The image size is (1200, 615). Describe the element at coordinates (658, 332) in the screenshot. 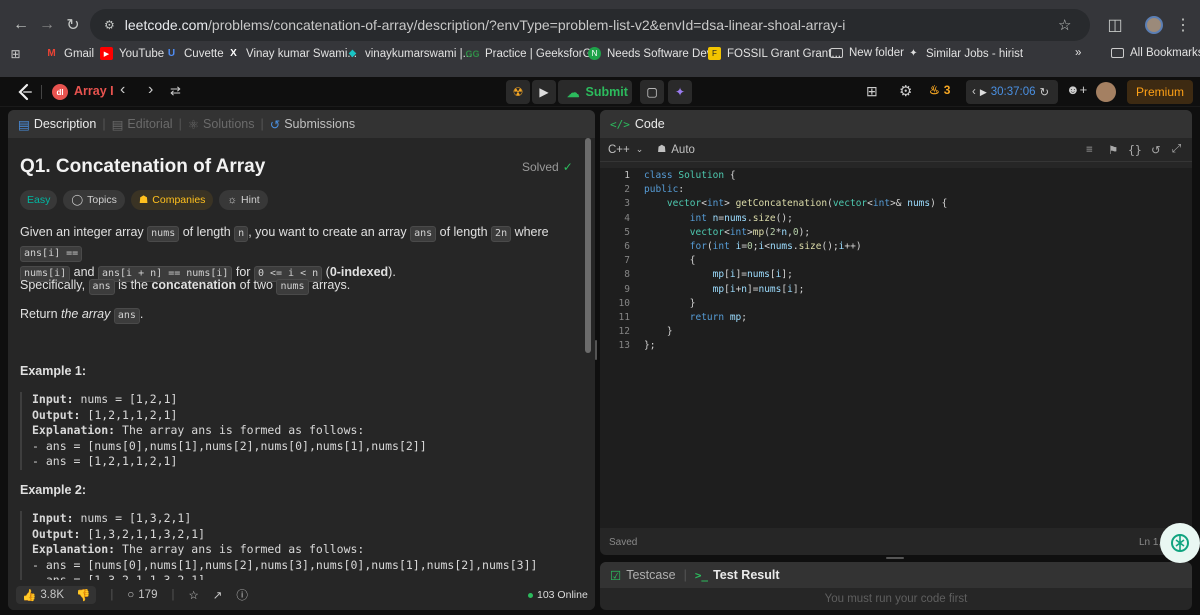

I see `code-line: }` at that location.